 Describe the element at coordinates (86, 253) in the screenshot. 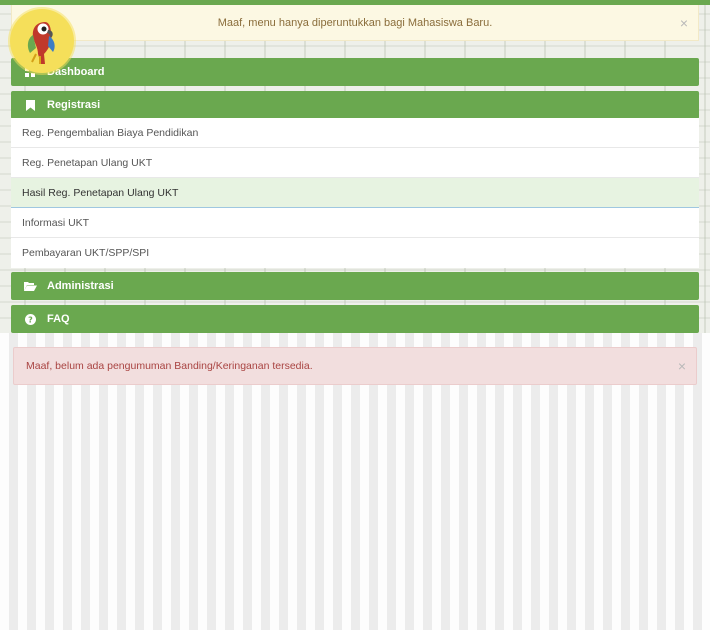

I see `list-item-label: Pembayaran UKT/SPP/SPI` at that location.